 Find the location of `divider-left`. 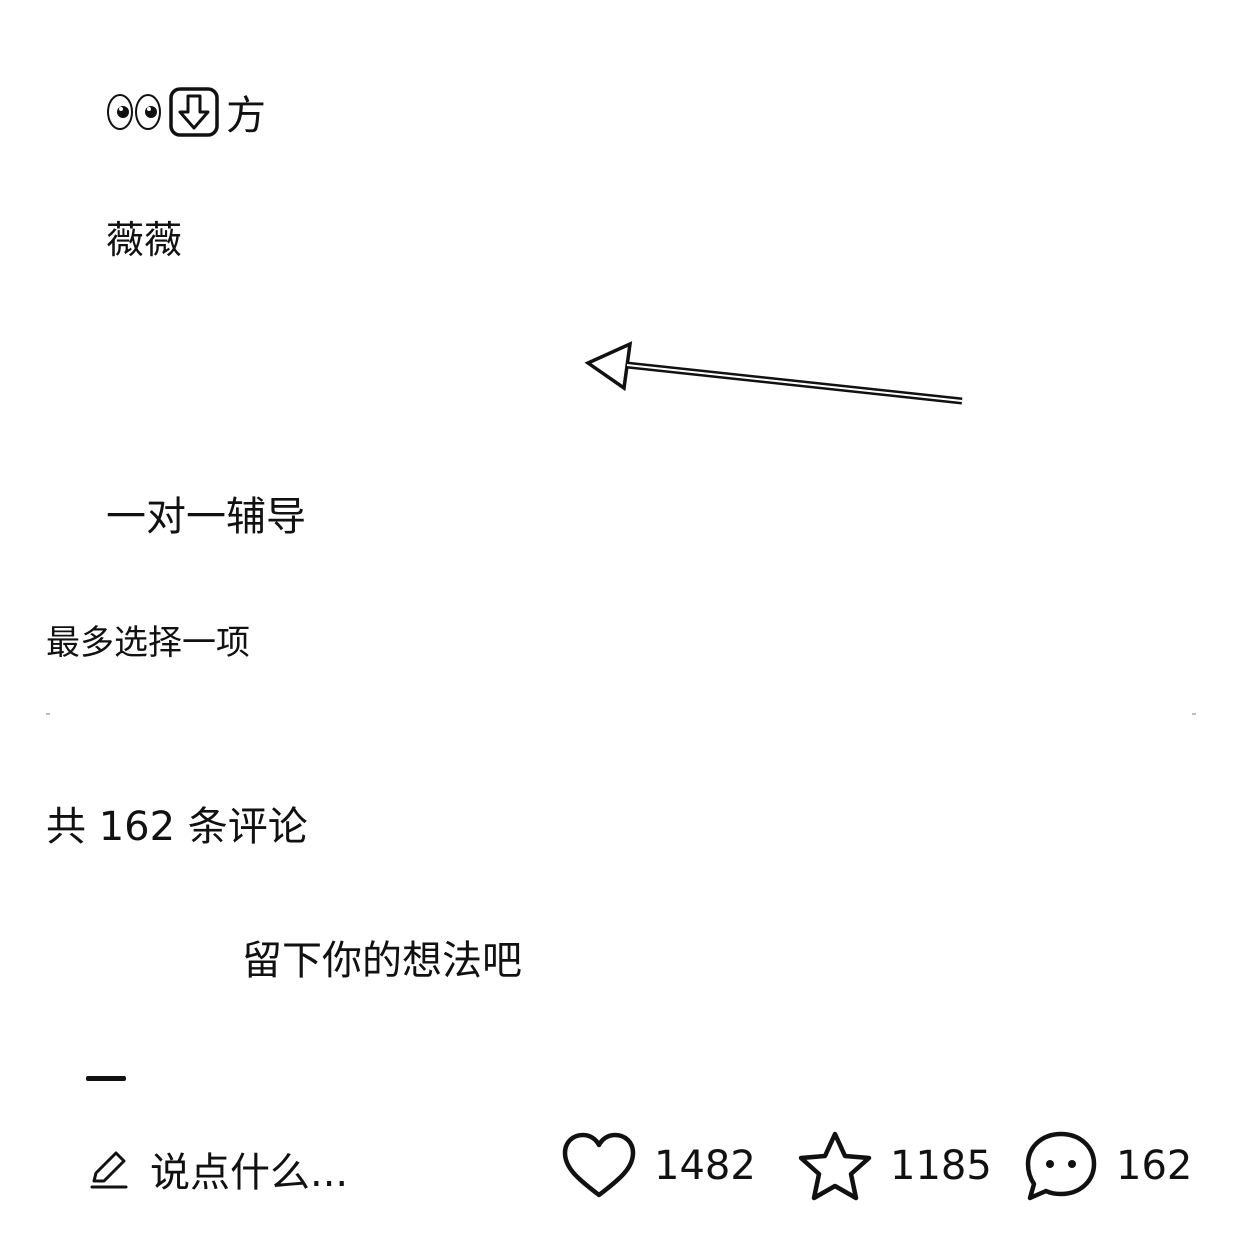

divider-left is located at coordinates (48, 714).